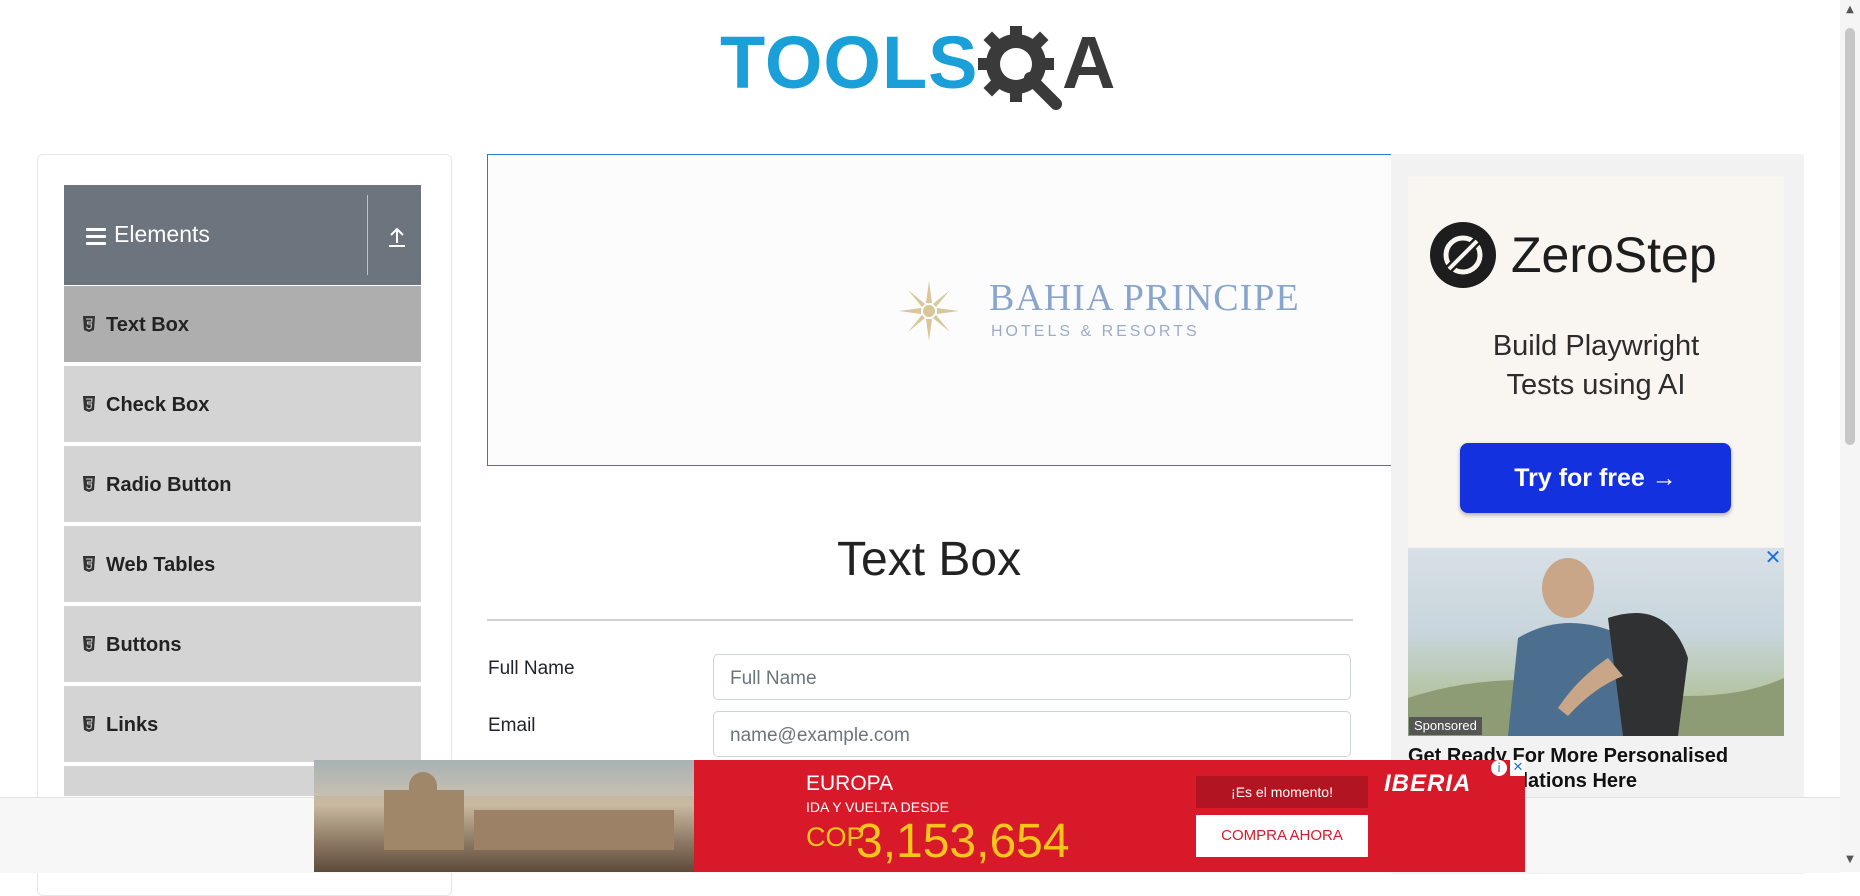  Describe the element at coordinates (1850, 10) in the screenshot. I see `scroll-up-icon: ▲` at that location.